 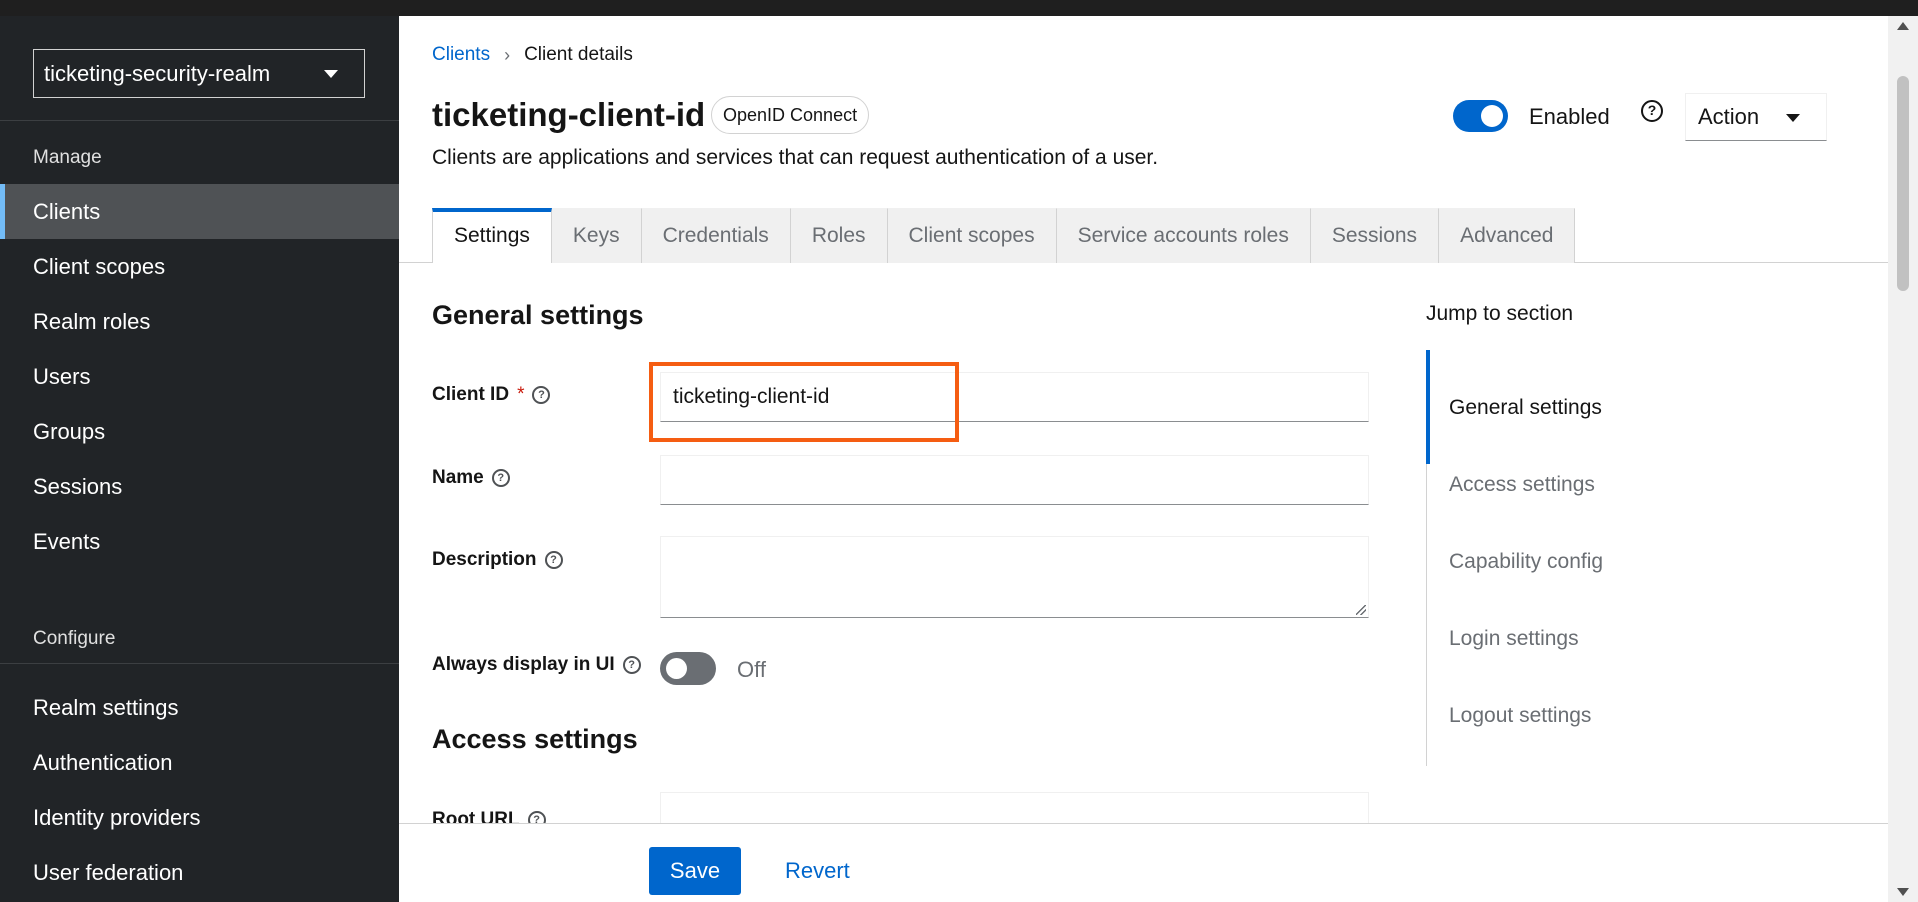 What do you see at coordinates (458, 477) in the screenshot?
I see `label-text: Name` at bounding box center [458, 477].